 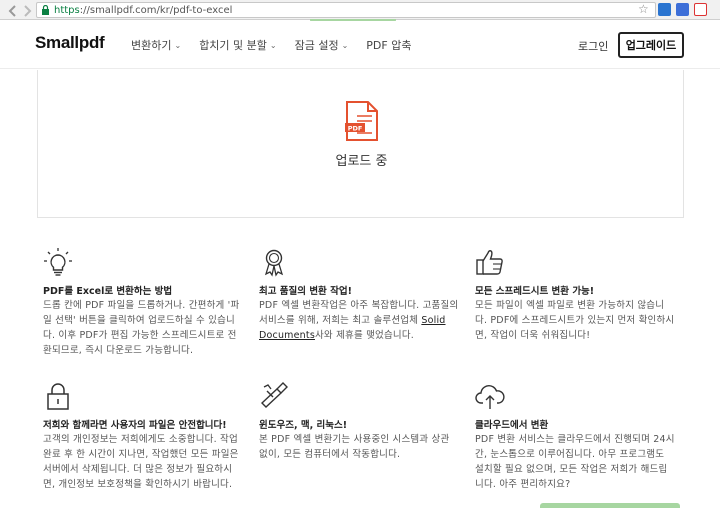 I want to click on multi-tool-icon, so click(x=274, y=395).